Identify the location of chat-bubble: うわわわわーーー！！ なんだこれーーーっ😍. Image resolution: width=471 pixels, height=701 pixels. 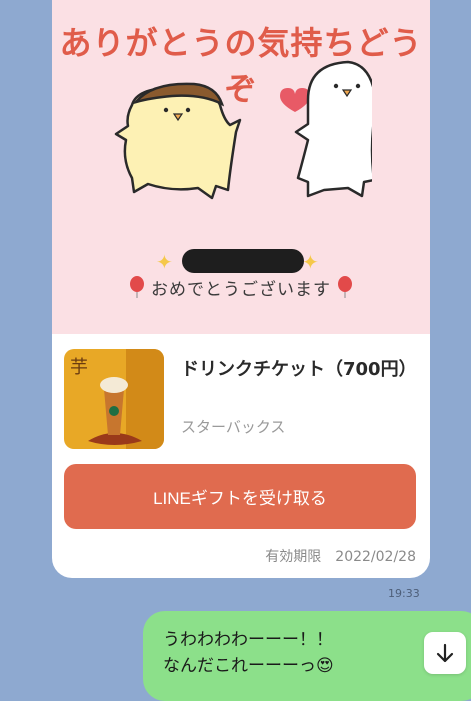
(307, 656).